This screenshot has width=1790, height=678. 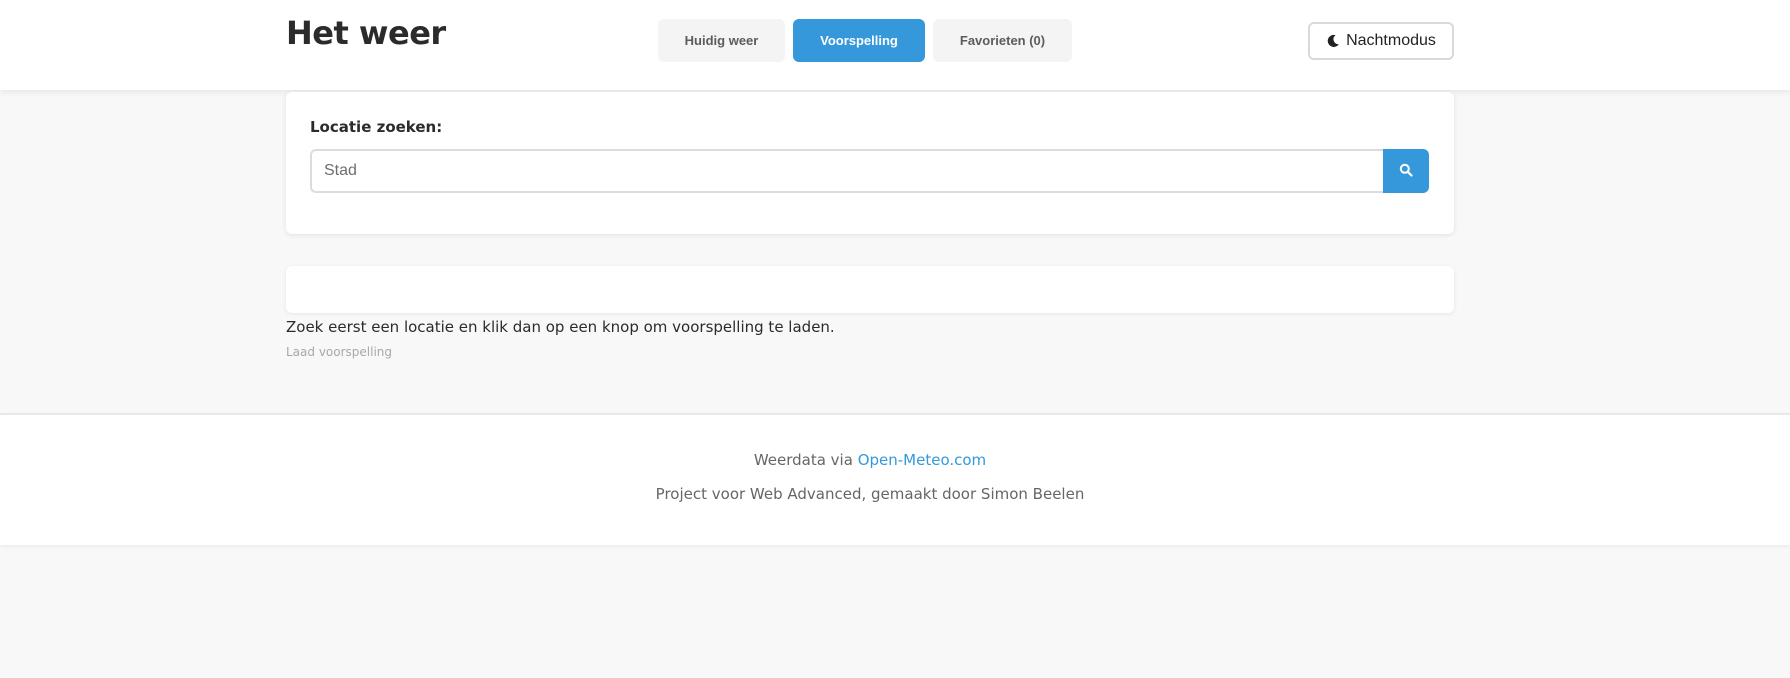 I want to click on load-forecast-button: Laad voorspelling, so click(x=339, y=352).